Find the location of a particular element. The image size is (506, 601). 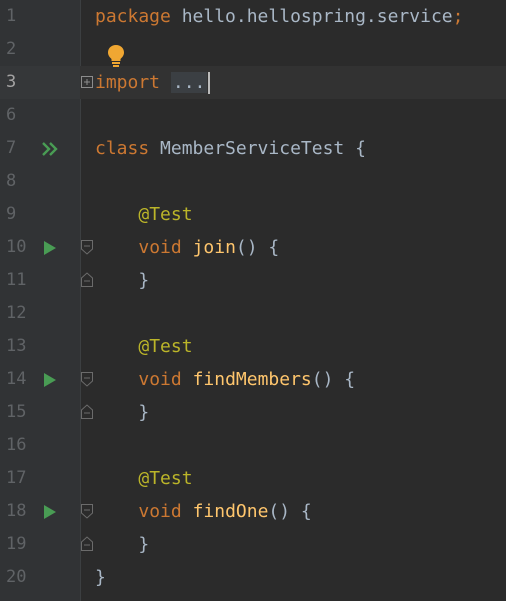

code-line: 9 @Test is located at coordinates (253, 214).